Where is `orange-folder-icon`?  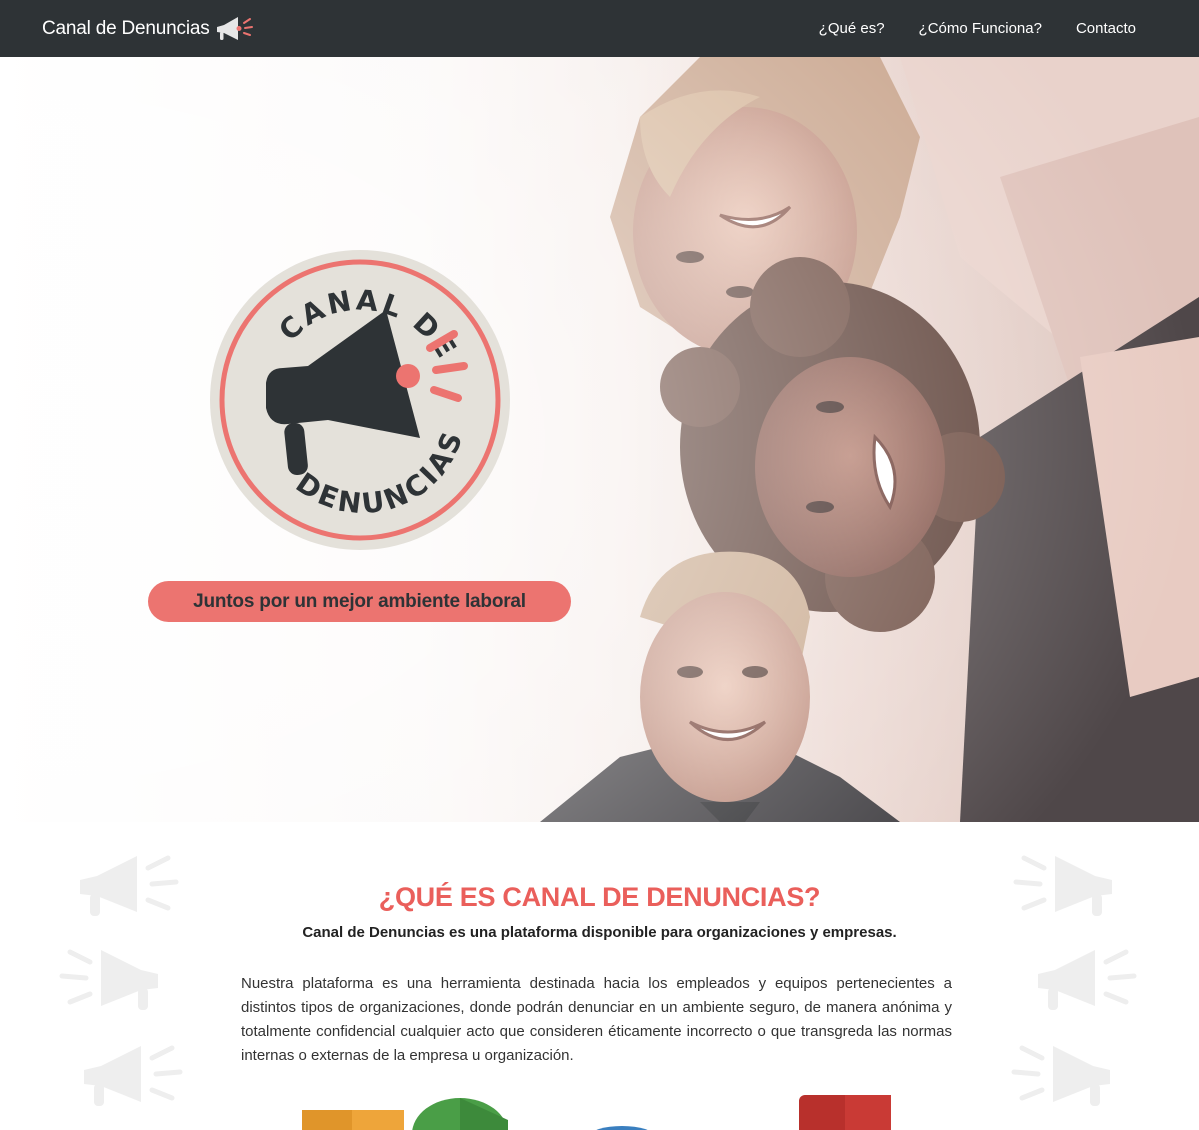 orange-folder-icon is located at coordinates (353, 1120).